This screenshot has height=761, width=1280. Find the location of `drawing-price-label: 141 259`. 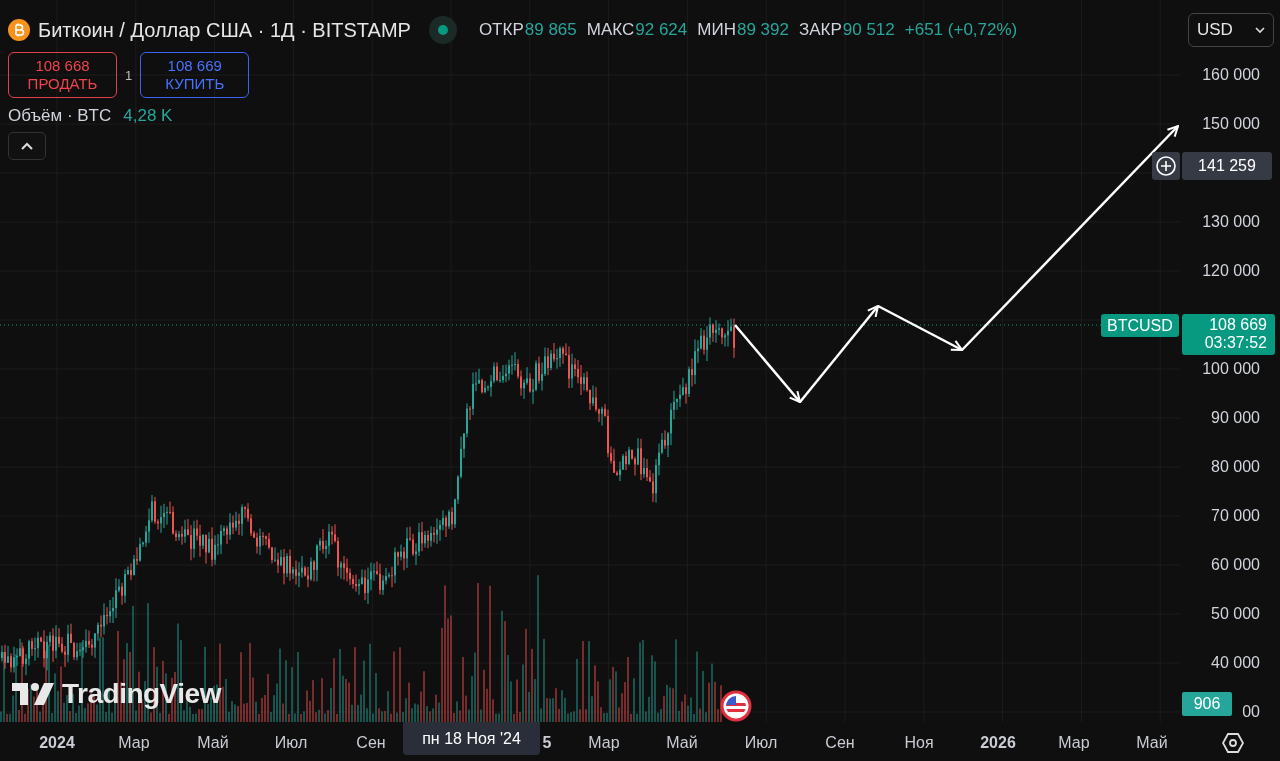

drawing-price-label: 141 259 is located at coordinates (1227, 166).